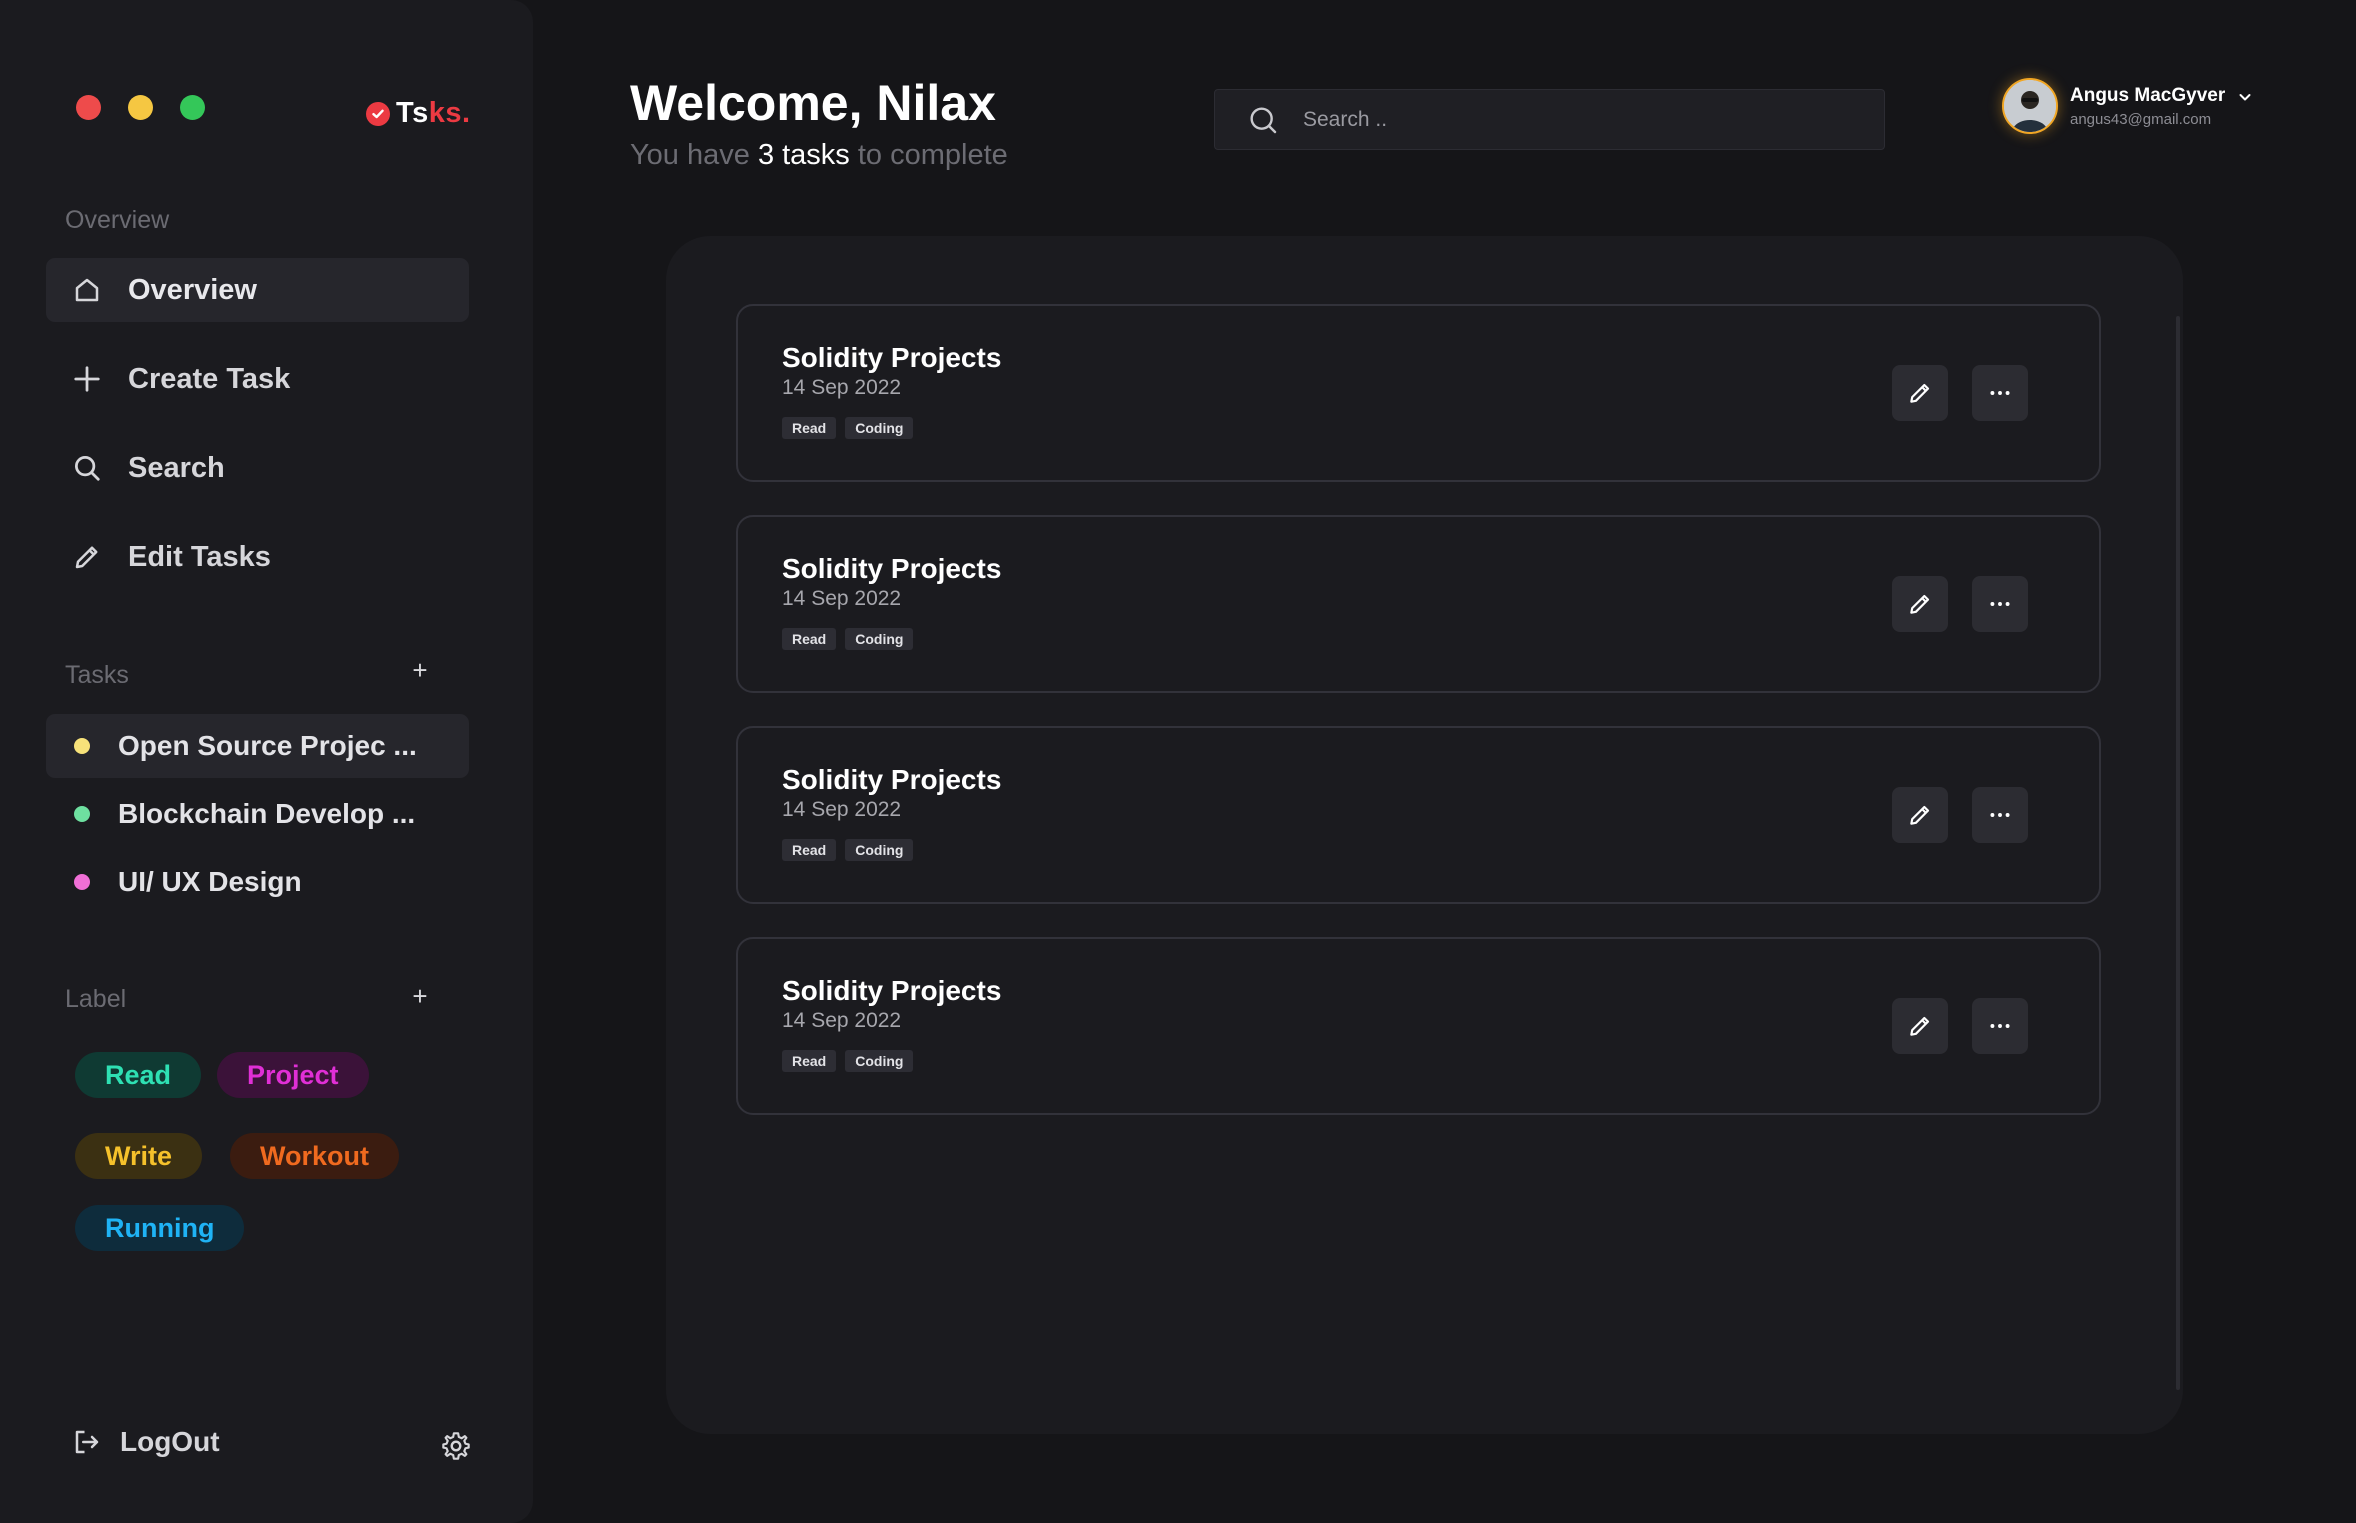 This screenshot has width=2356, height=1523. What do you see at coordinates (378, 113) in the screenshot?
I see `check-circle-icon` at bounding box center [378, 113].